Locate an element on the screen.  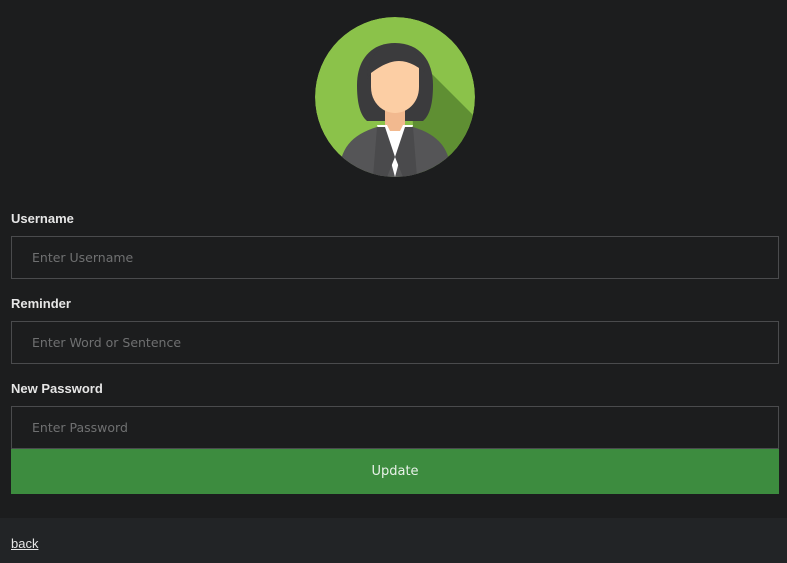
update-button: Update is located at coordinates (395, 471).